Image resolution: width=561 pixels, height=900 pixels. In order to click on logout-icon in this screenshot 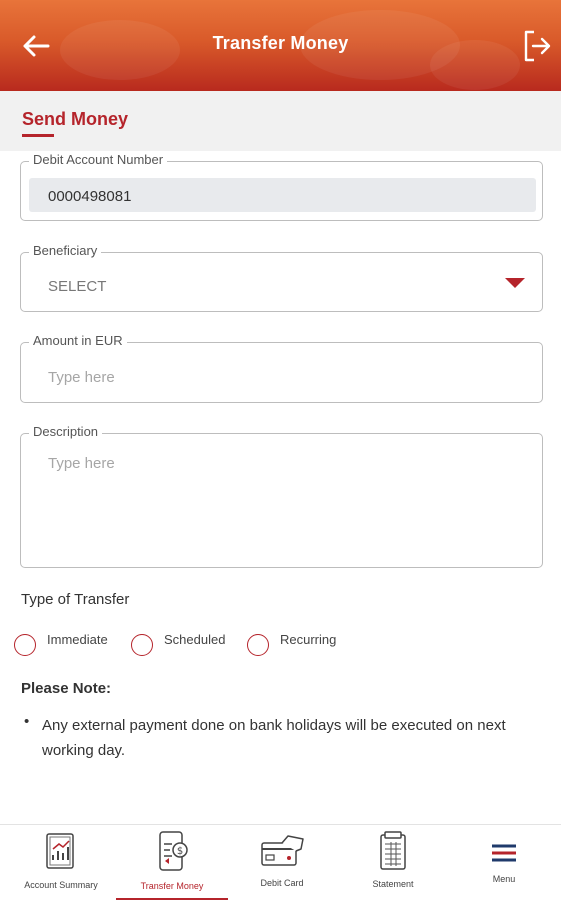, I will do `click(537, 46)`.